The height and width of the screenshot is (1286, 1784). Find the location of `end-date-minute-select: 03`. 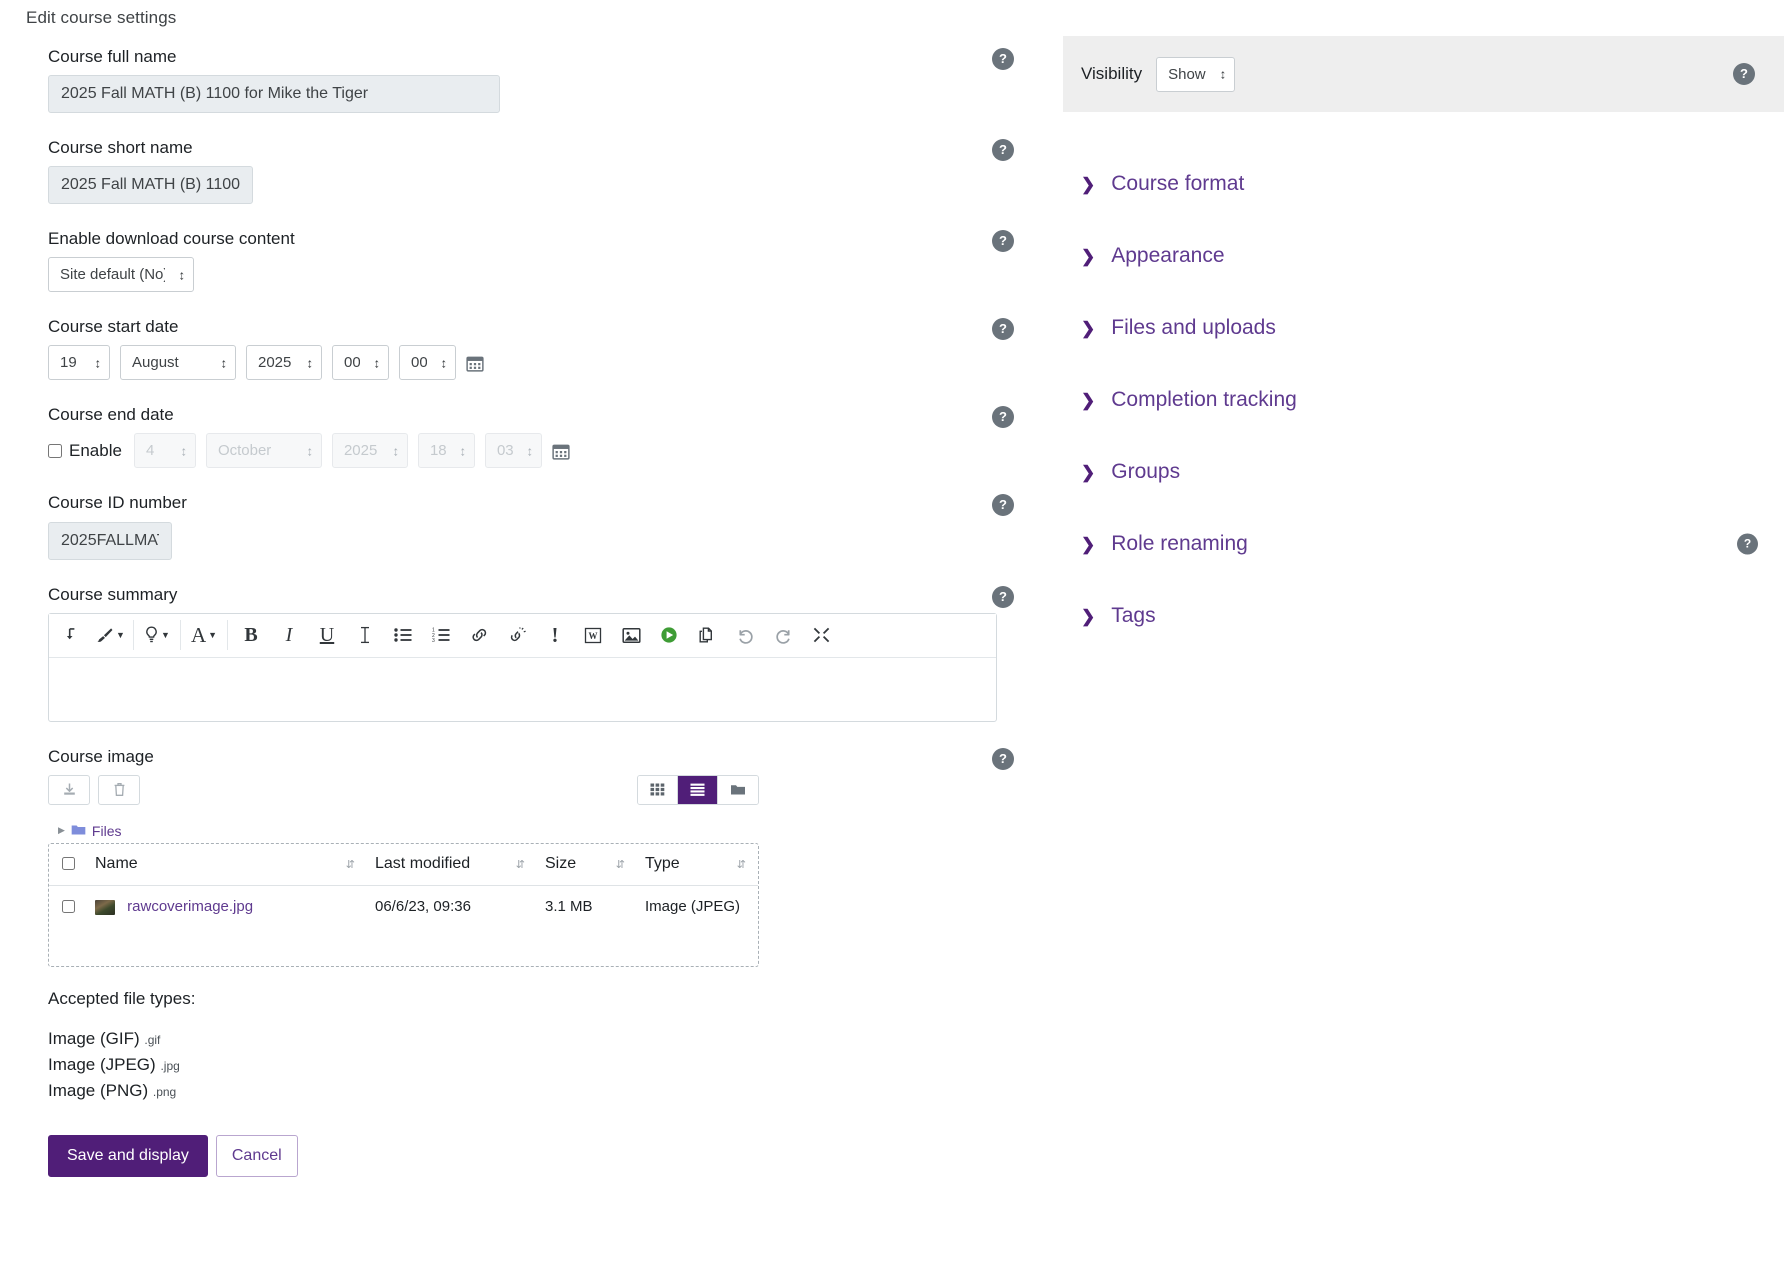

end-date-minute-select: 03 is located at coordinates (513, 451).